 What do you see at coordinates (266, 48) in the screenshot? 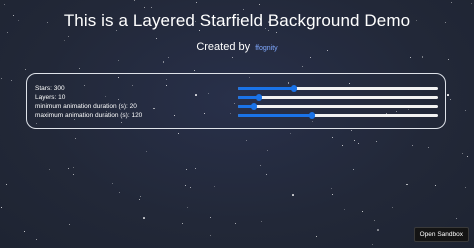
I see `author-link: ffognity` at bounding box center [266, 48].